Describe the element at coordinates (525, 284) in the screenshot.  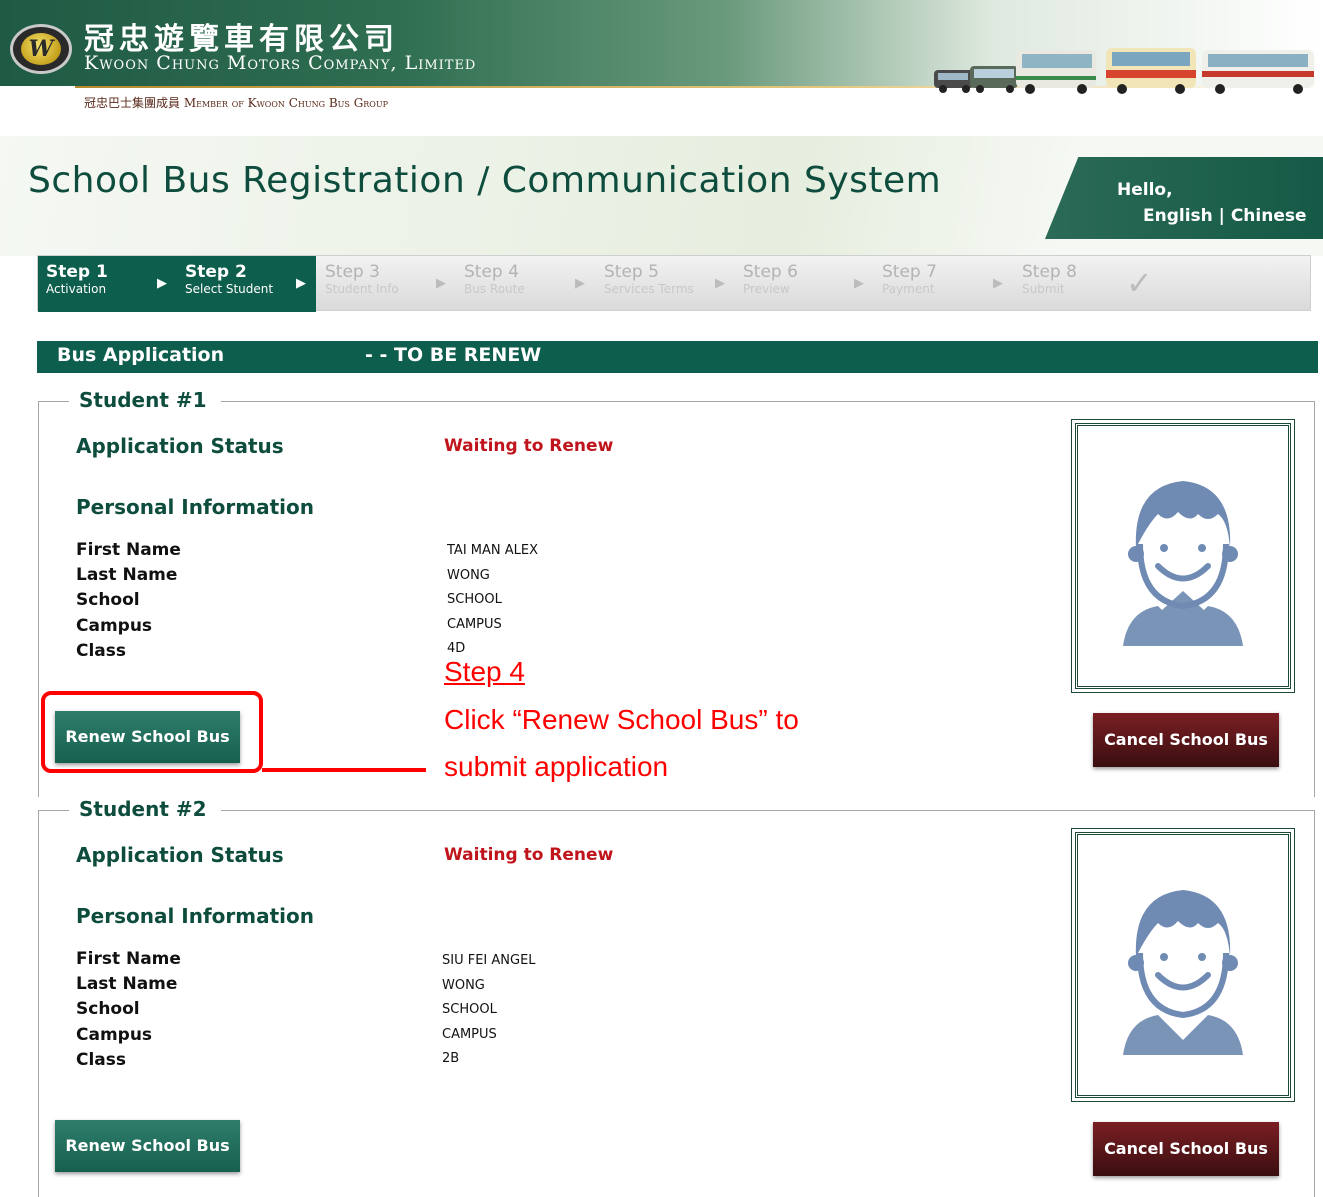
I see `step-4: Step 4 Bus Route ▶` at that location.